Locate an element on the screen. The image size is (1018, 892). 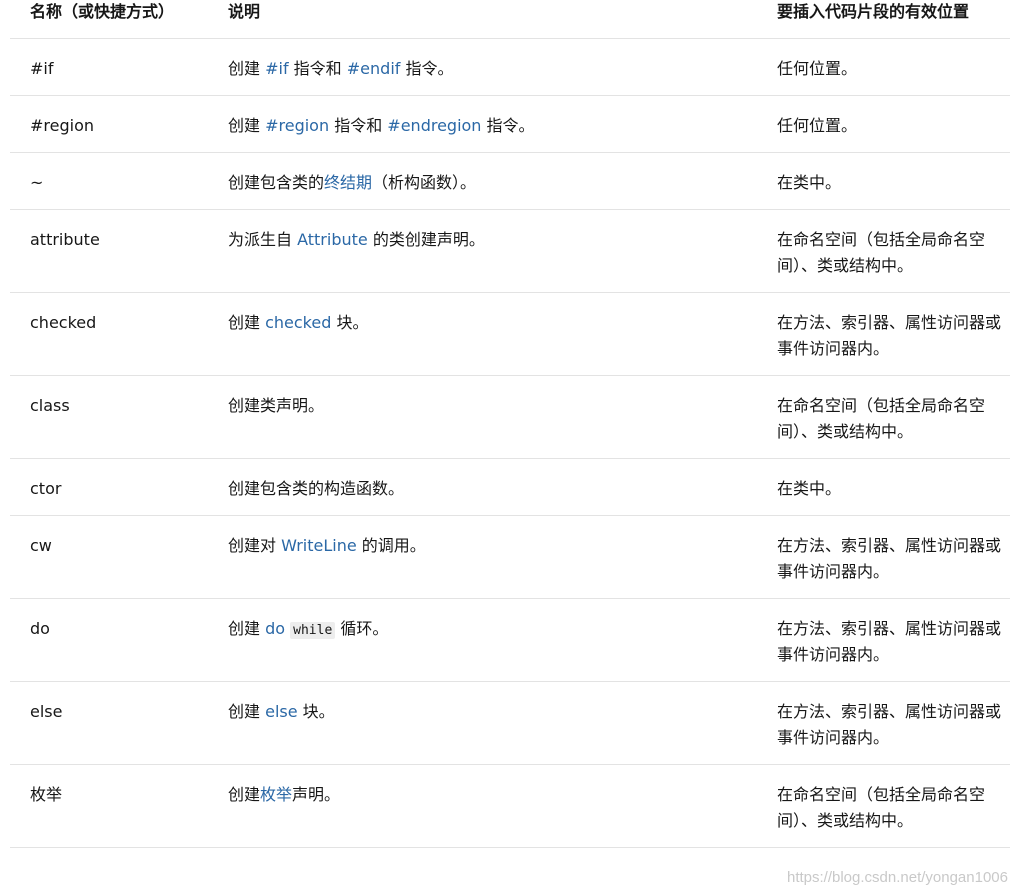
snippet-name: #if is located at coordinates (42, 68).